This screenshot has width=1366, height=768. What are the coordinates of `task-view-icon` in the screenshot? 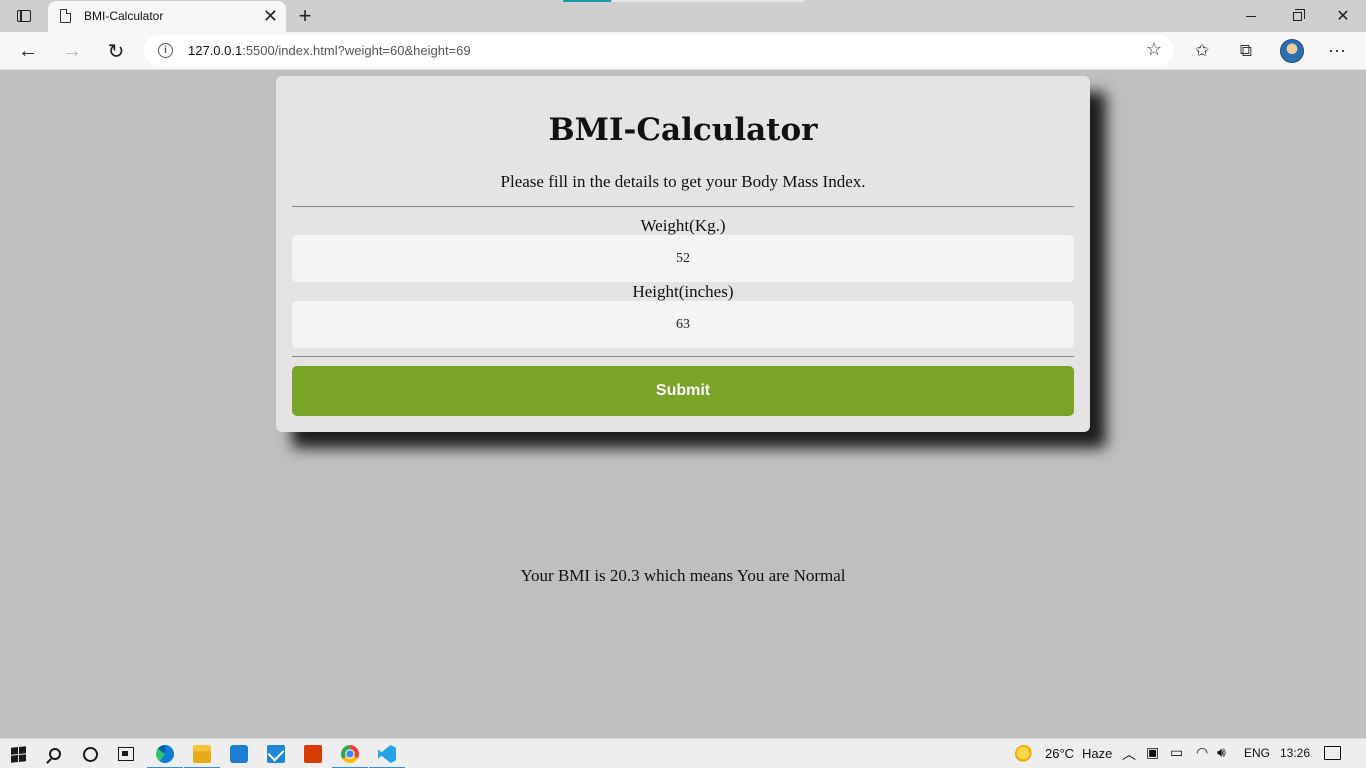 It's located at (126, 754).